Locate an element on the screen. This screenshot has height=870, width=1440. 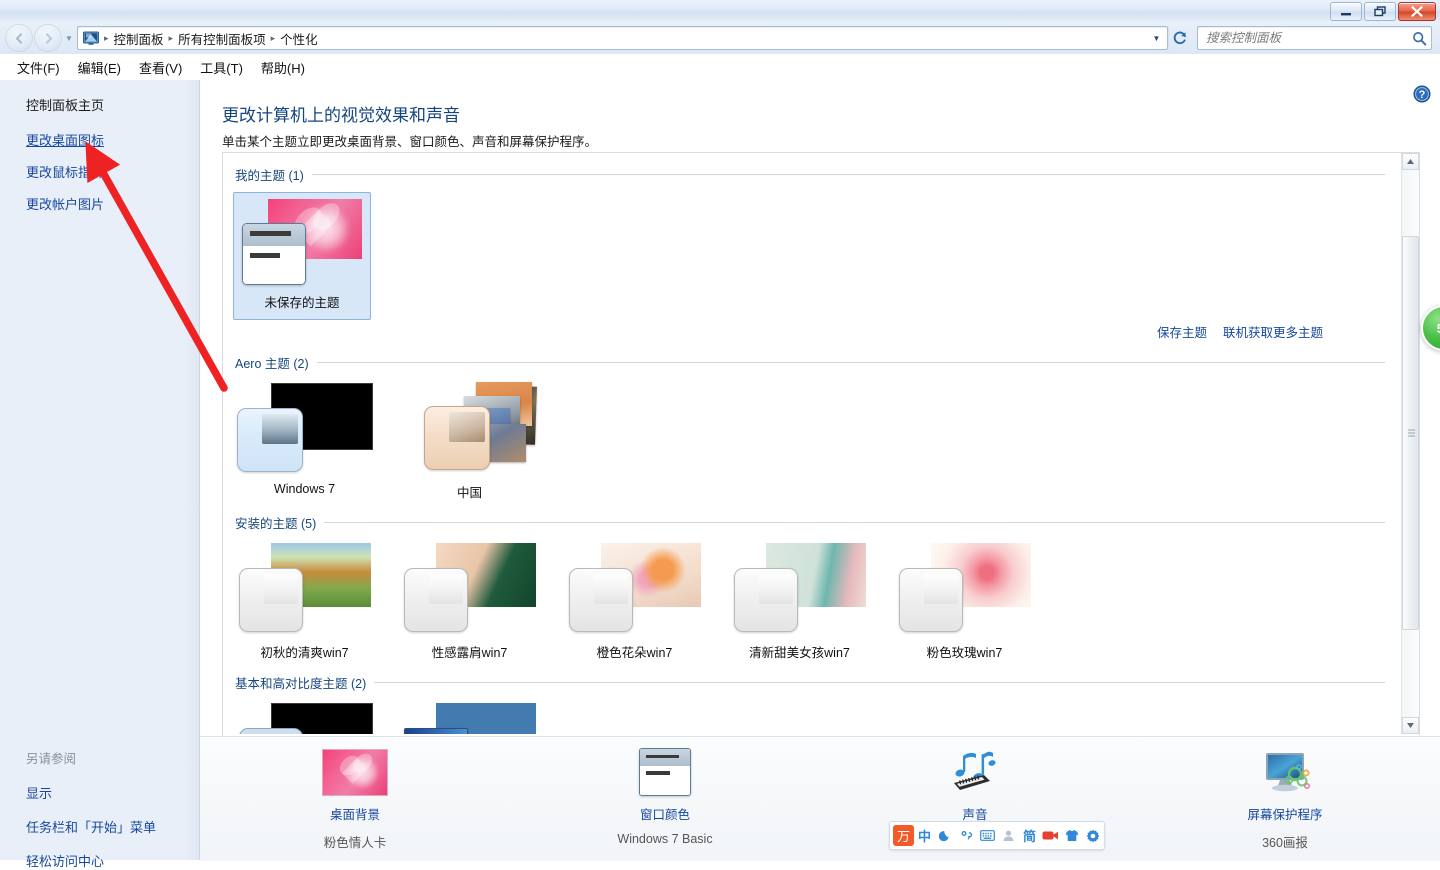
see-also-taskbar-start-menu: 任务栏和「开始」菜单 is located at coordinates (91, 826).